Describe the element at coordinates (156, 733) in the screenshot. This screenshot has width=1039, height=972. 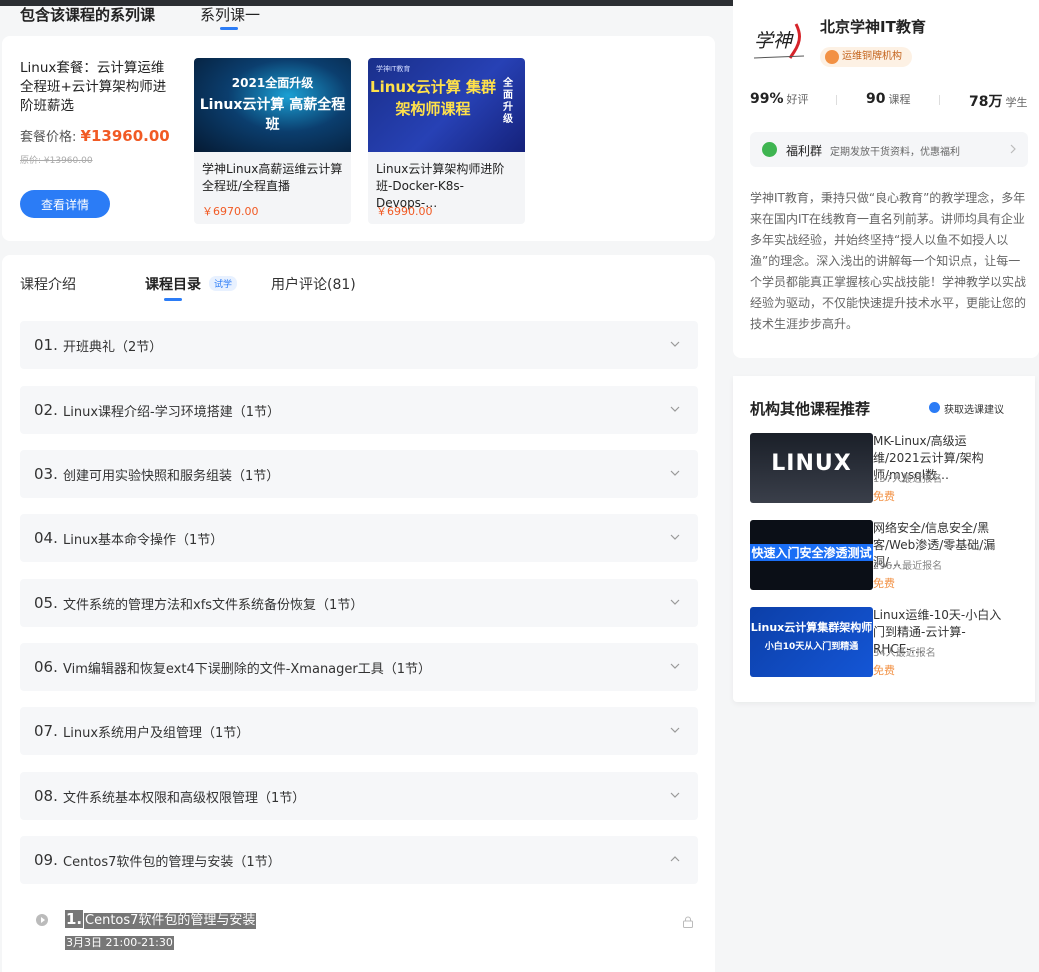
I see `chapter-title: Linux系统用户及组管理（1节）` at that location.